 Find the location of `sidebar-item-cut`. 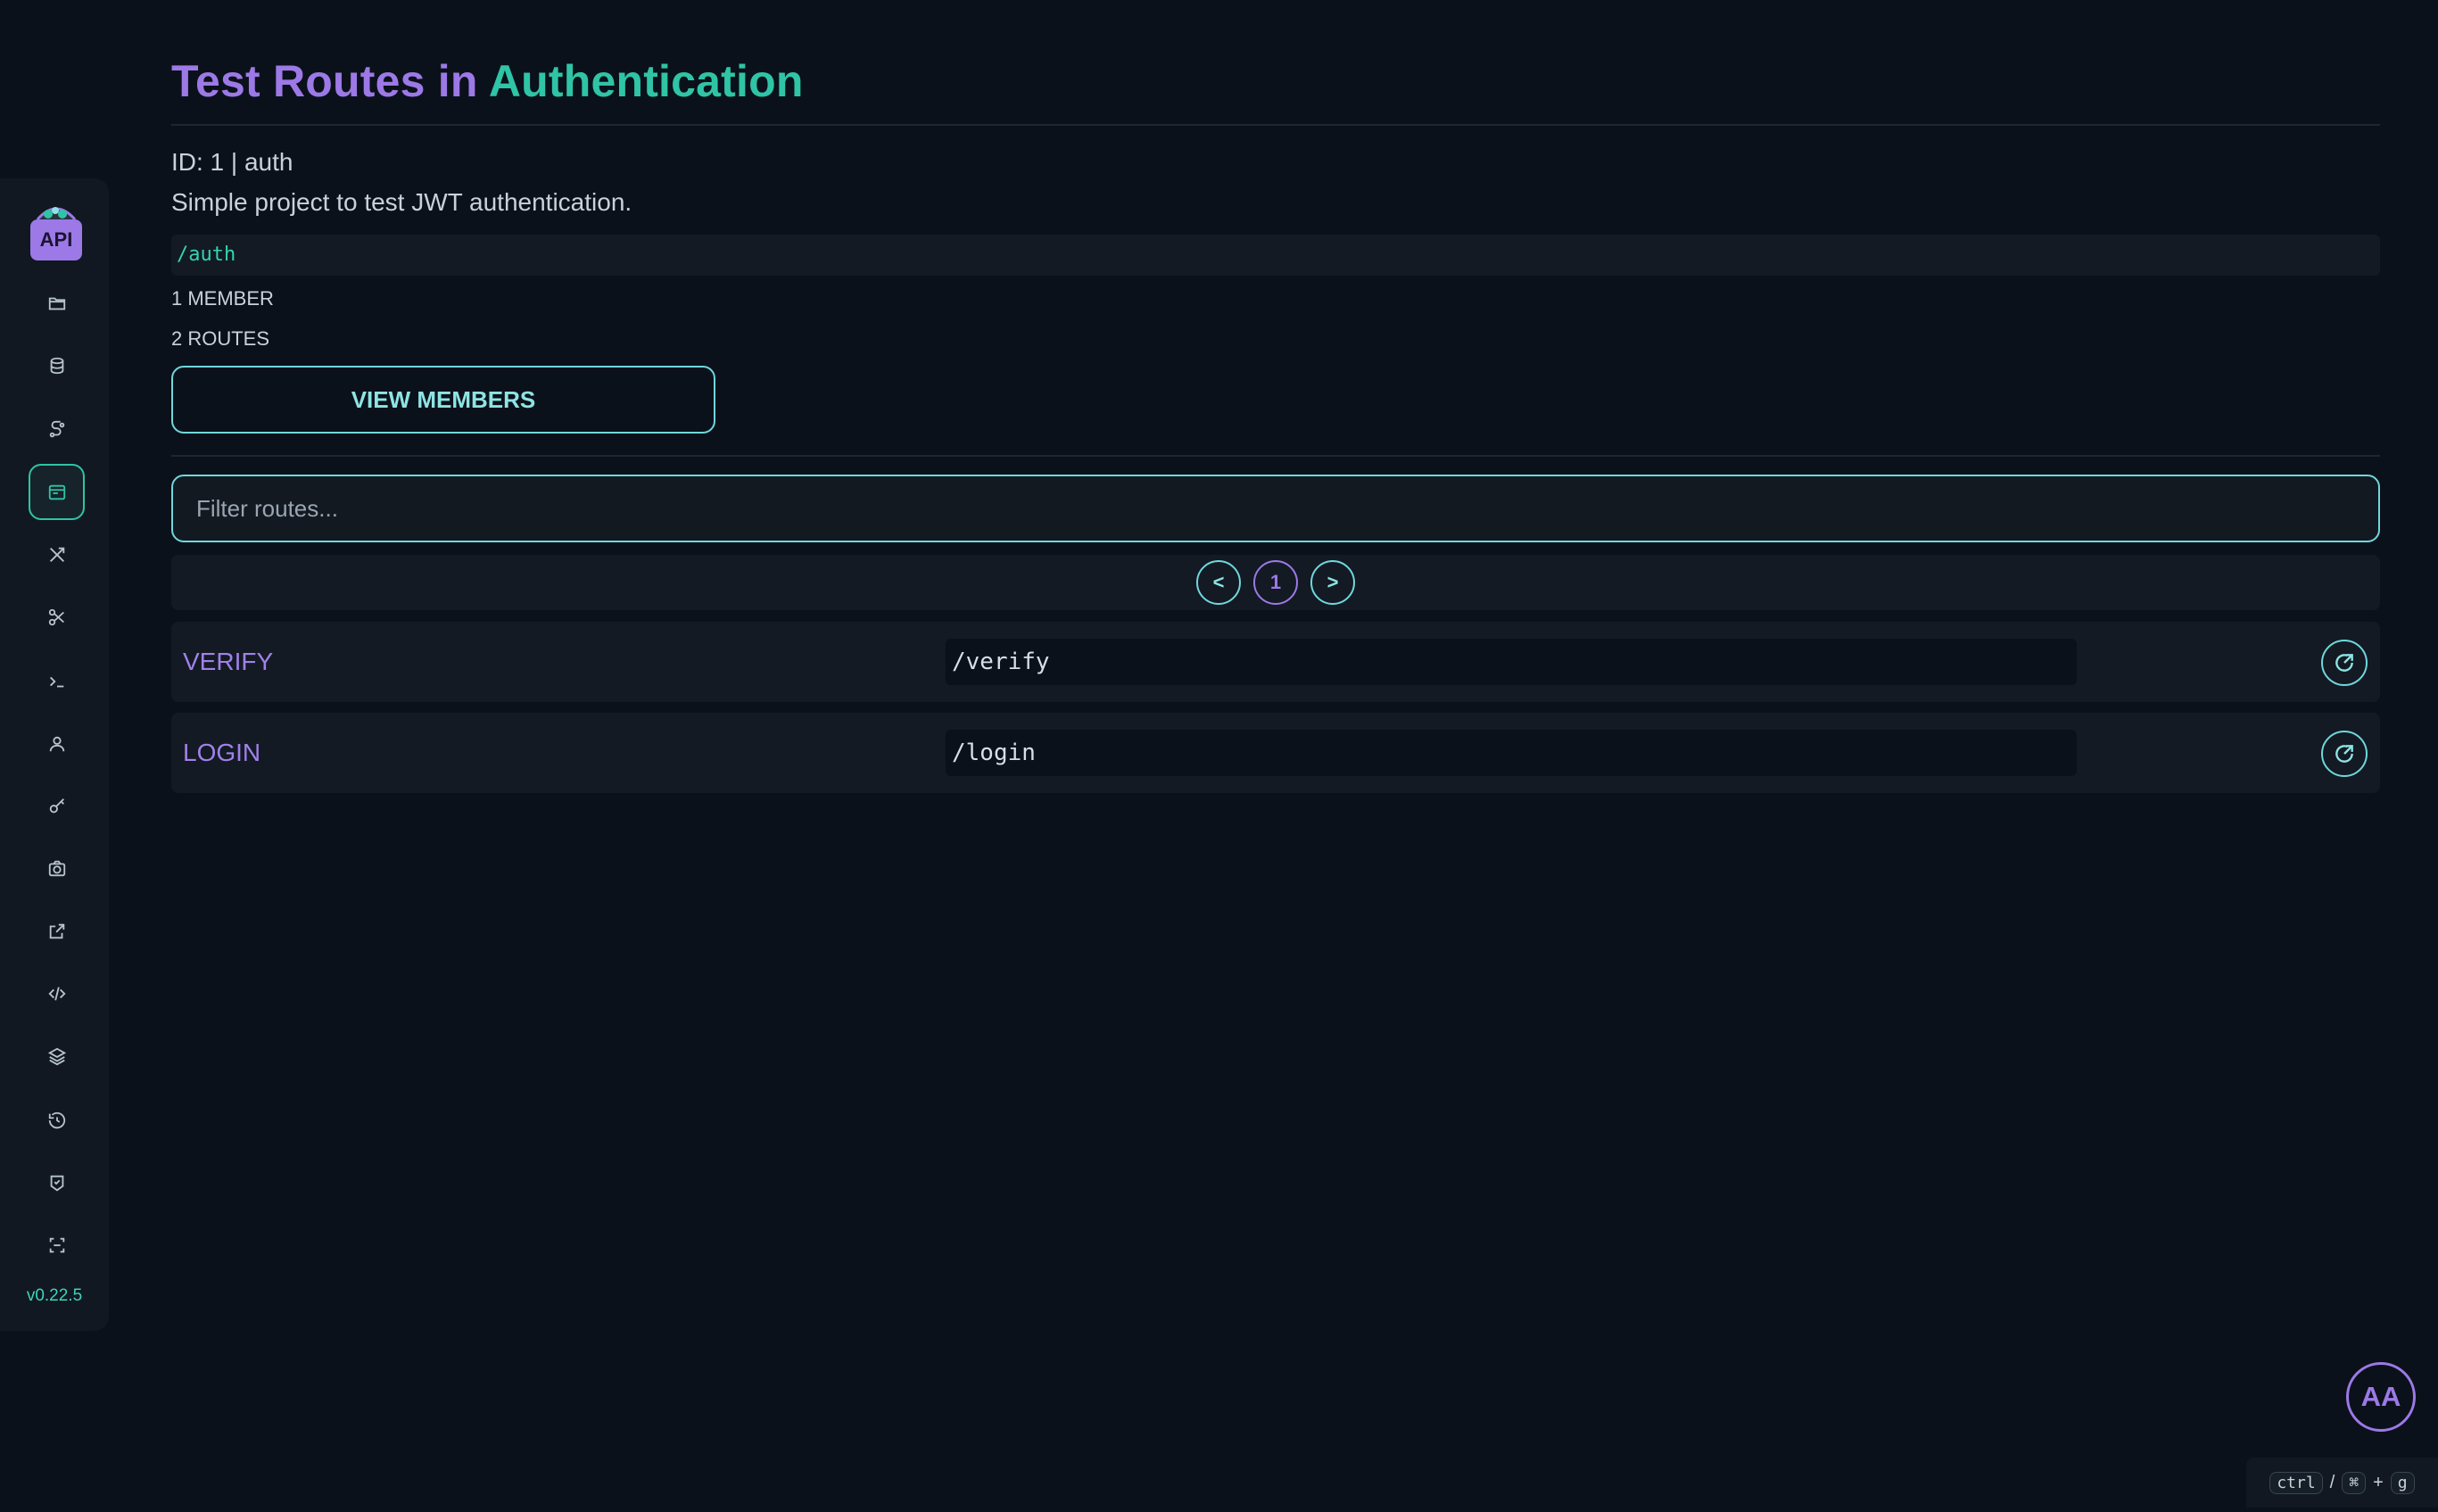

sidebar-item-cut is located at coordinates (57, 617).